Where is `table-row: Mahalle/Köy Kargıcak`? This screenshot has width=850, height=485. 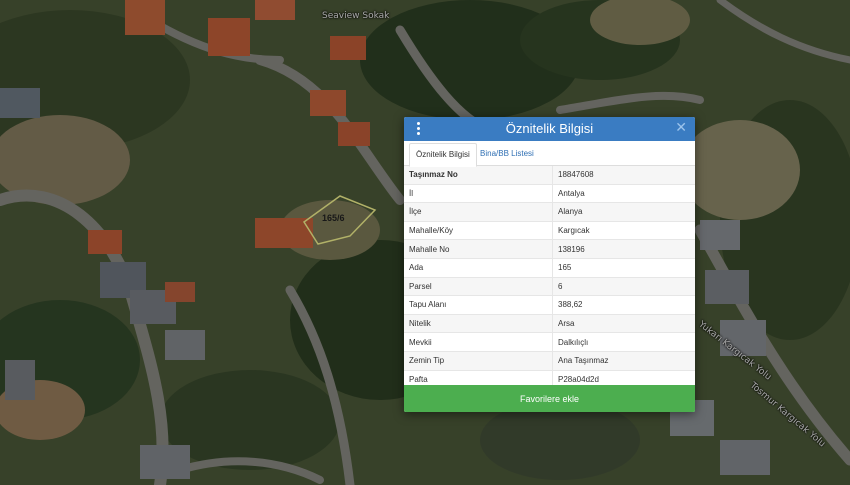 table-row: Mahalle/Köy Kargıcak is located at coordinates (549, 231).